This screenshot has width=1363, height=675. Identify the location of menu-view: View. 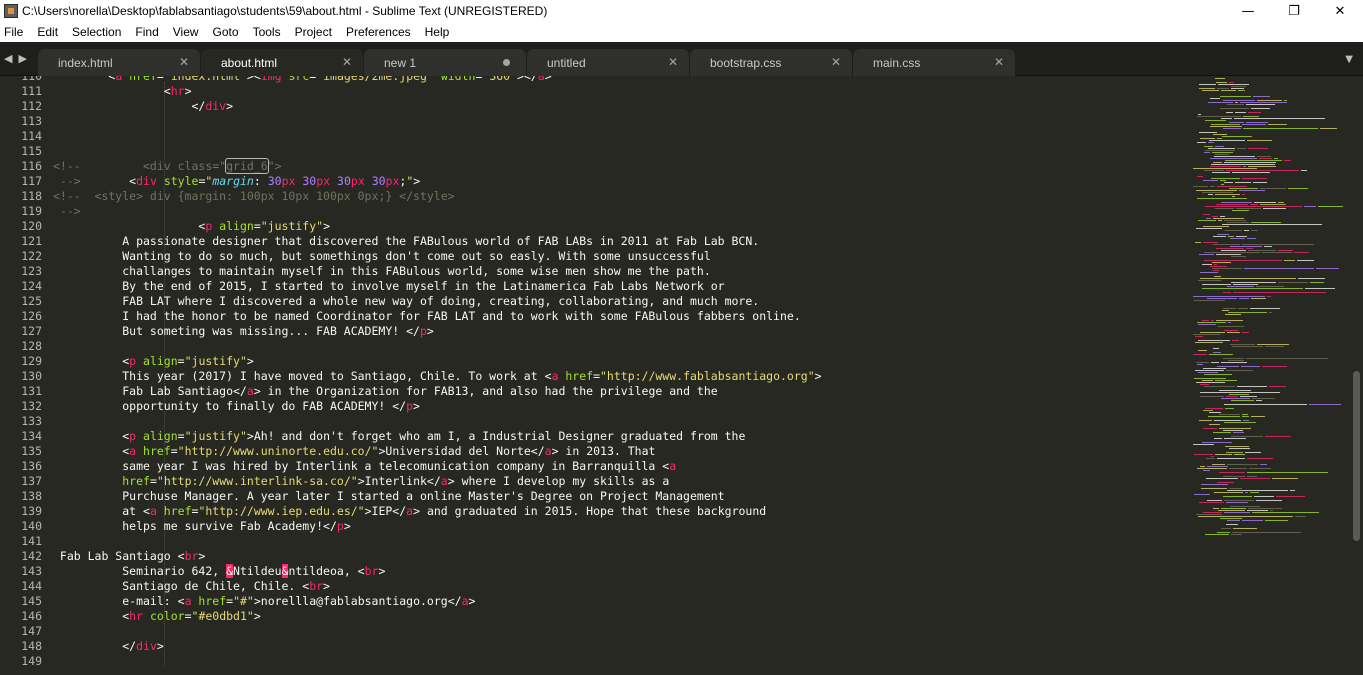
(186, 32).